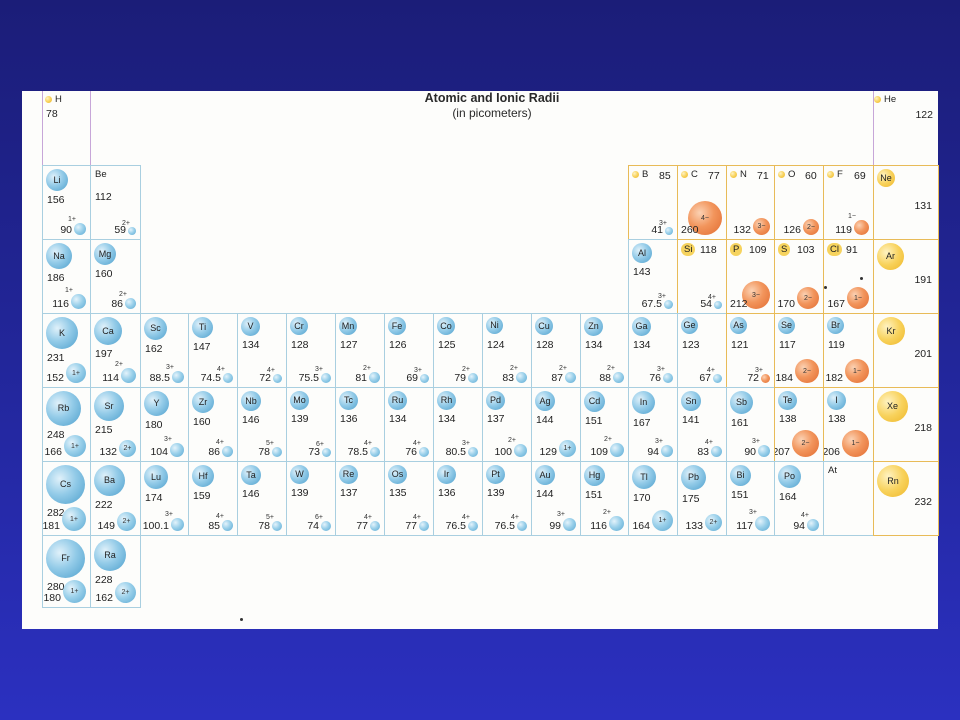 The width and height of the screenshot is (960, 720). Describe the element at coordinates (923, 206) in the screenshot. I see `atomic-radius: 131` at that location.